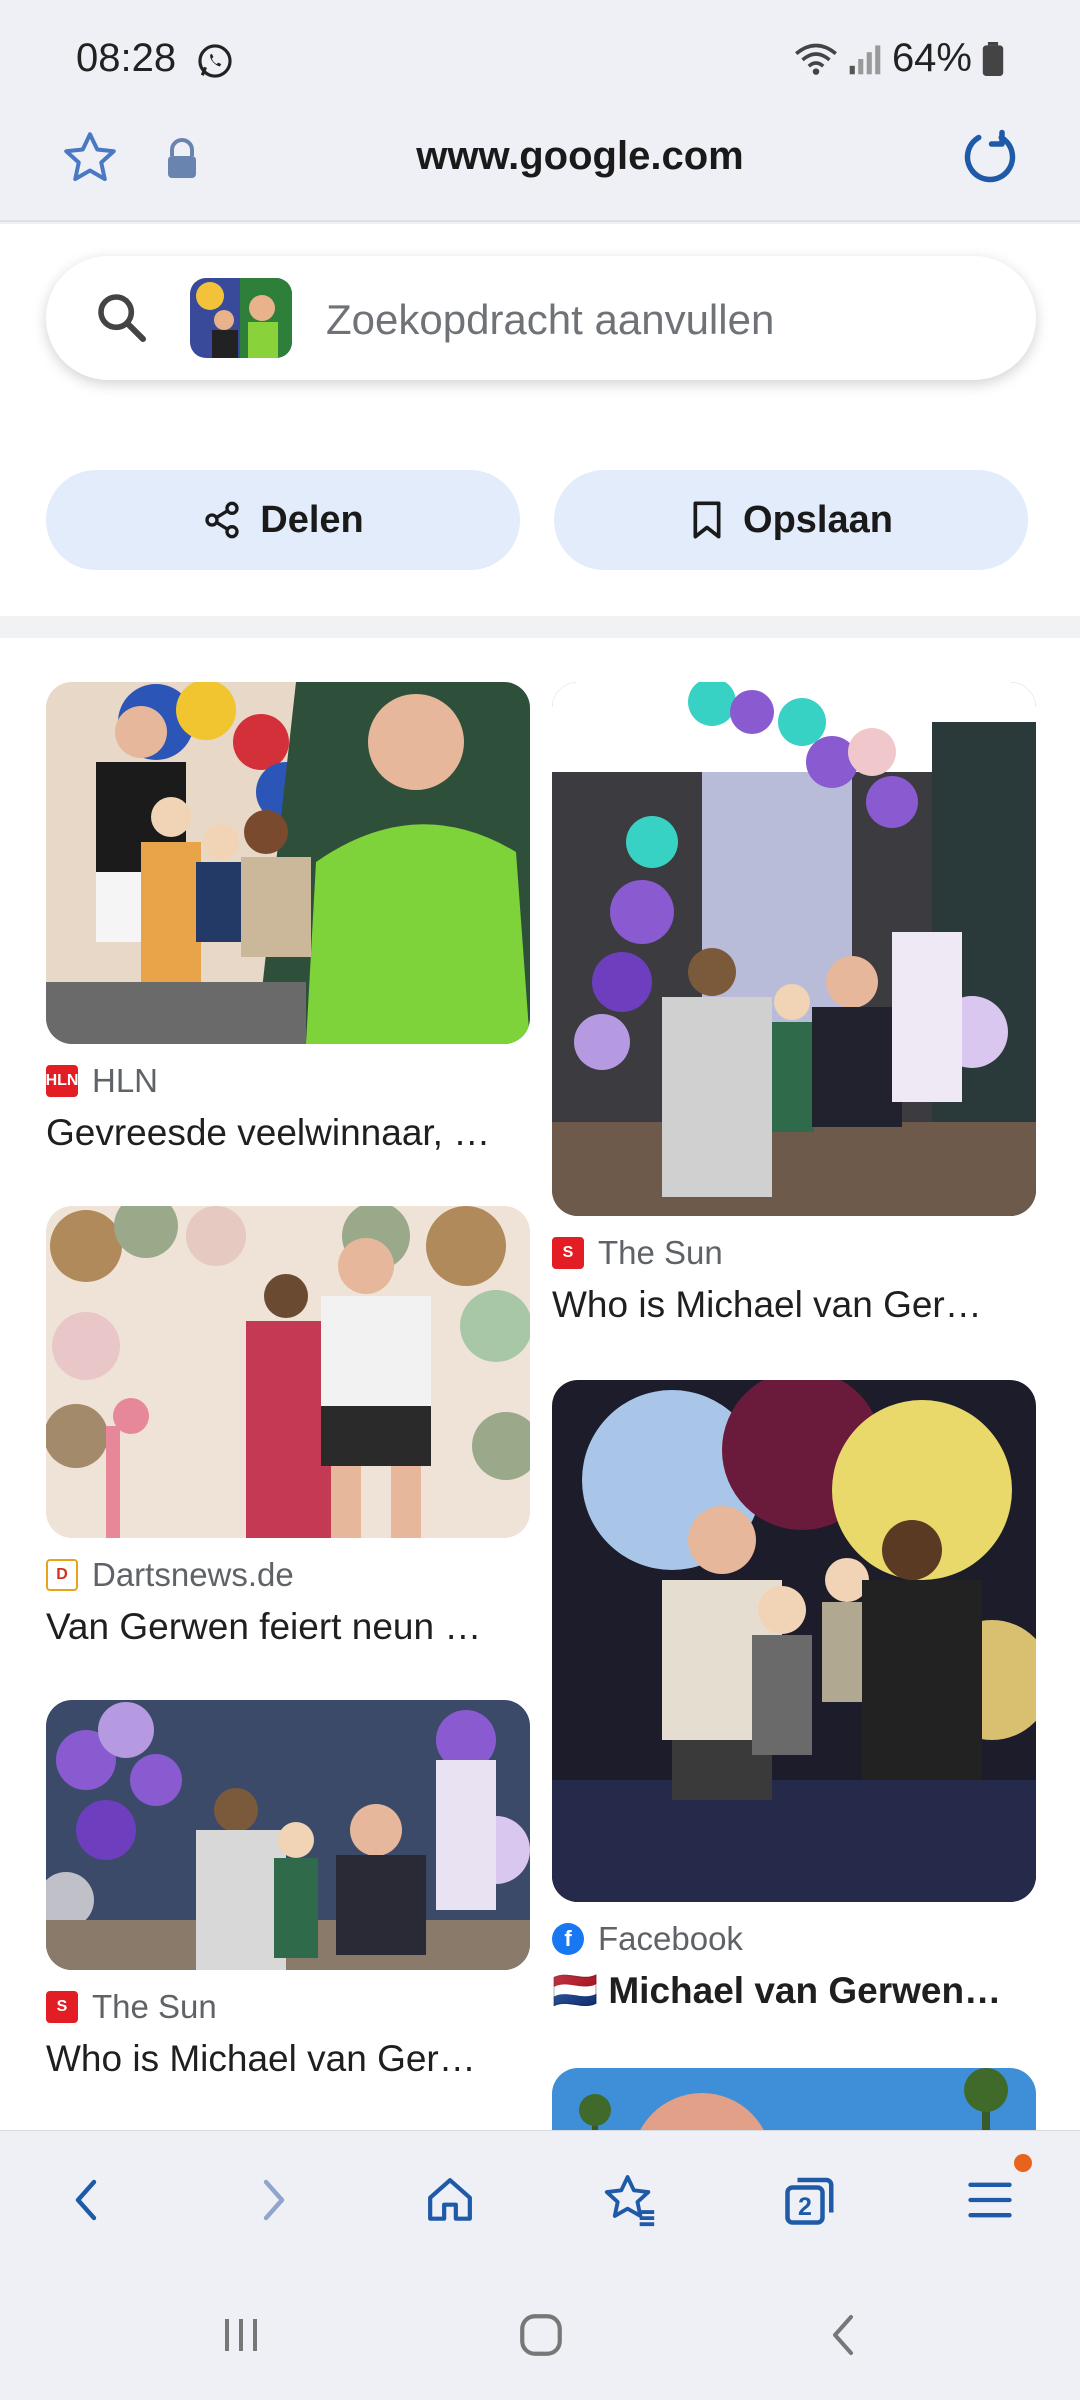 This screenshot has height=2400, width=1080. What do you see at coordinates (568, 1939) in the screenshot?
I see `facebook-logo-icon: f` at bounding box center [568, 1939].